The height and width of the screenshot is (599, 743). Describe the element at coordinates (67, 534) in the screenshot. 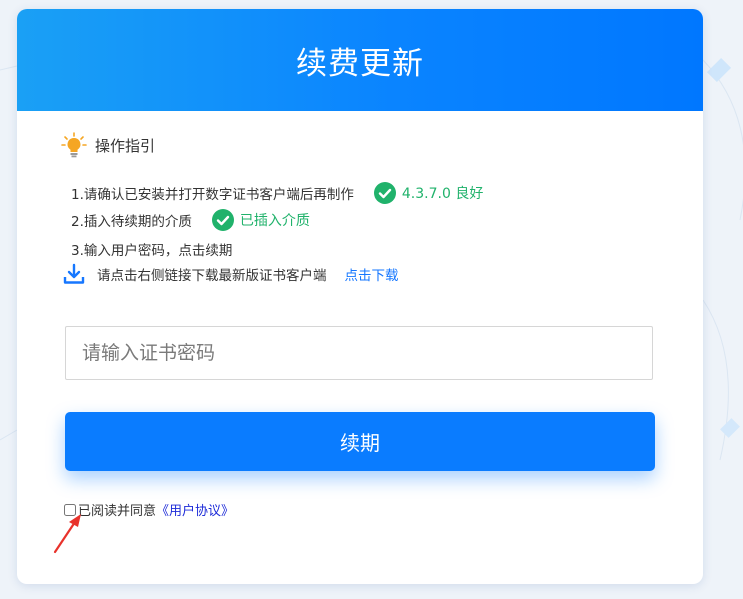

I see `arrow-pointer-icon` at that location.